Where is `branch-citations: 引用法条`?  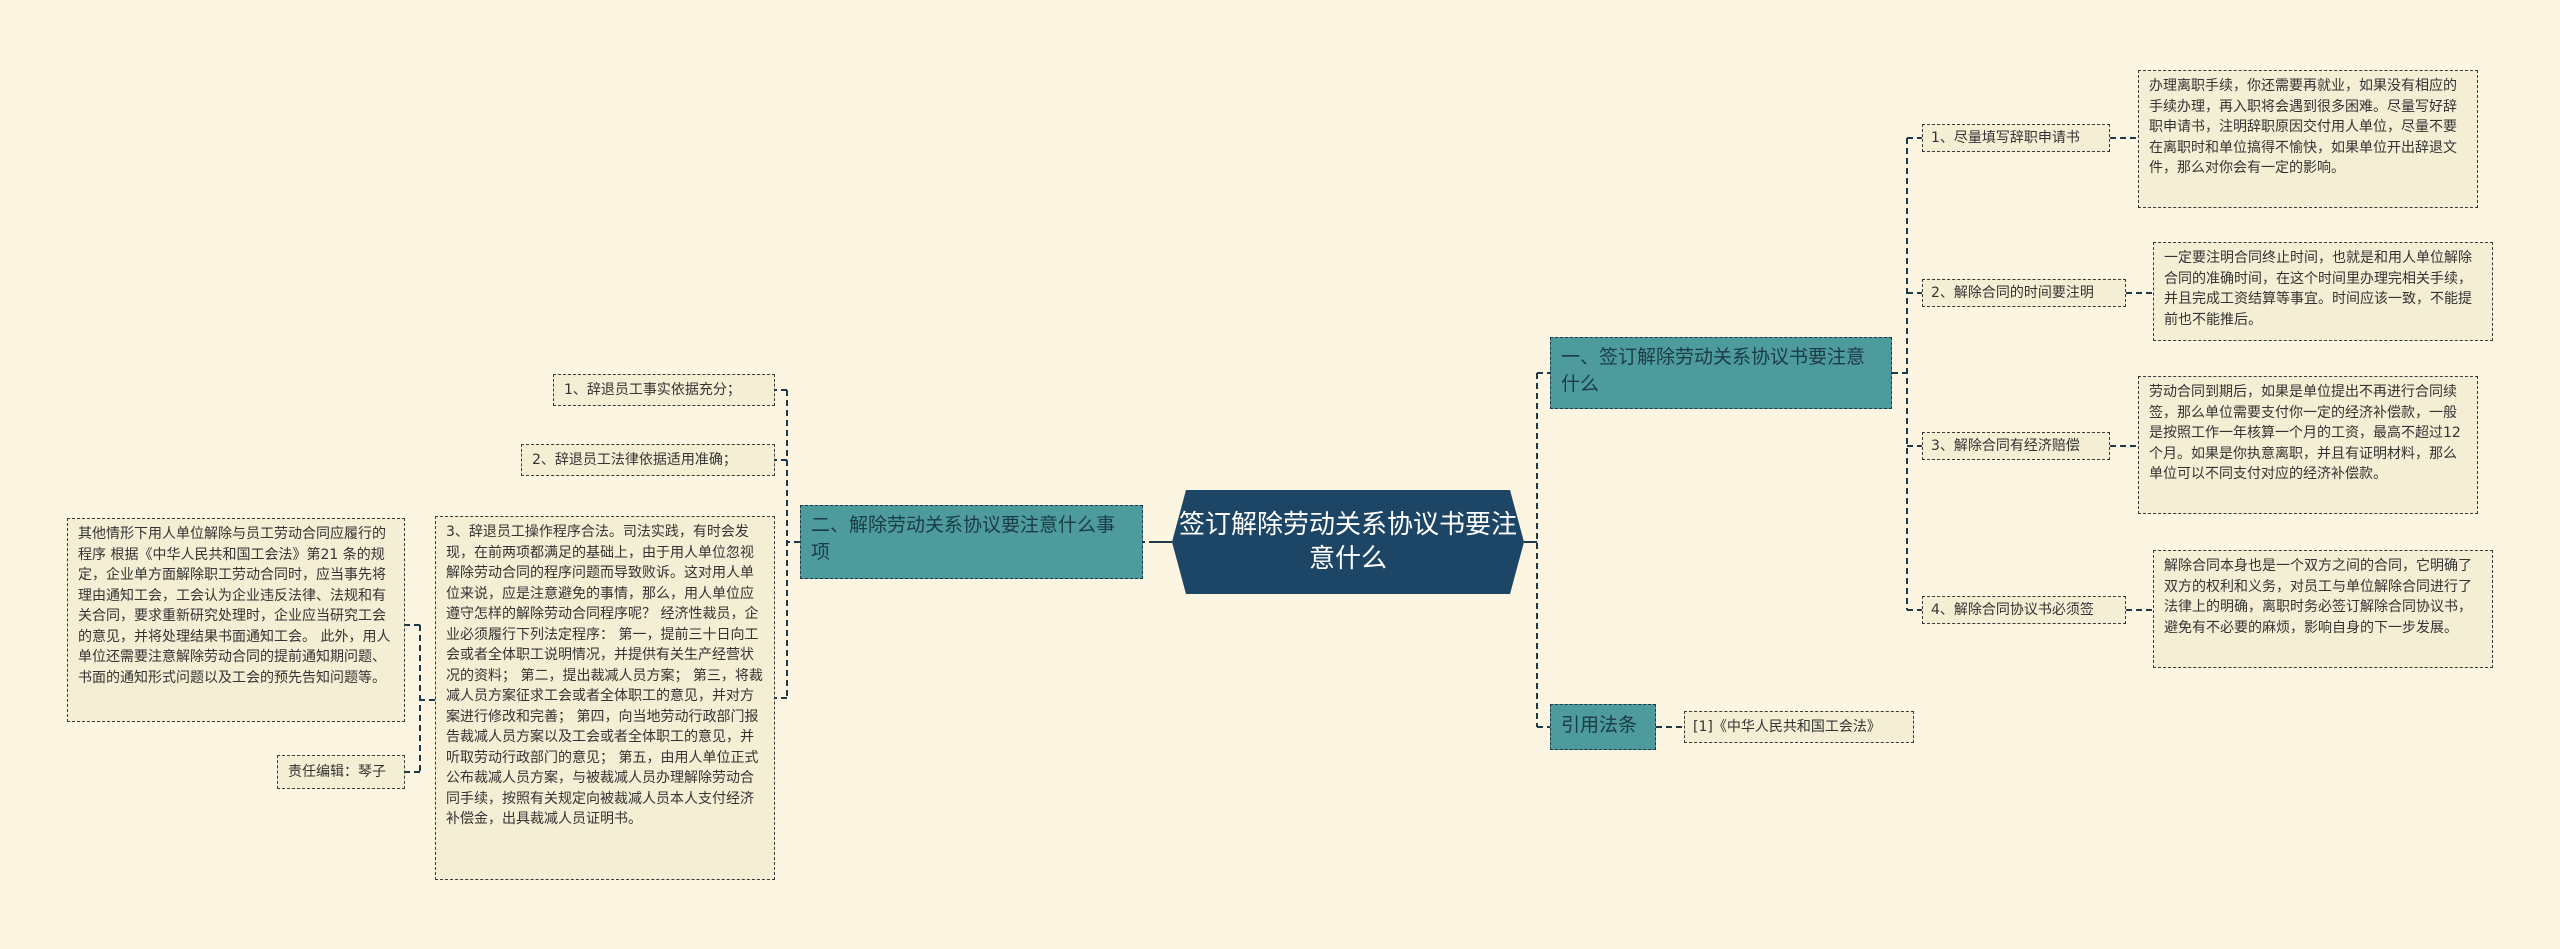 branch-citations: 引用法条 is located at coordinates (1603, 727).